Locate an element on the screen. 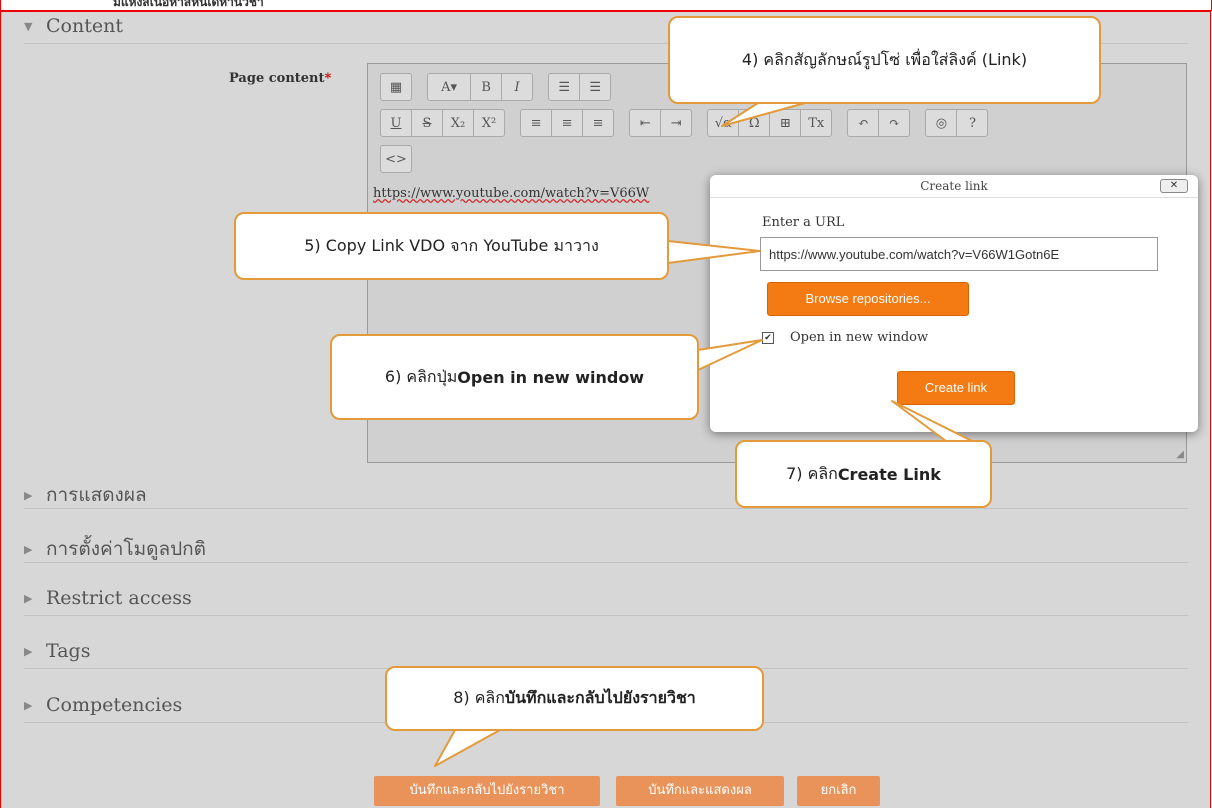  callout-6-tail is located at coordinates (730, 355).